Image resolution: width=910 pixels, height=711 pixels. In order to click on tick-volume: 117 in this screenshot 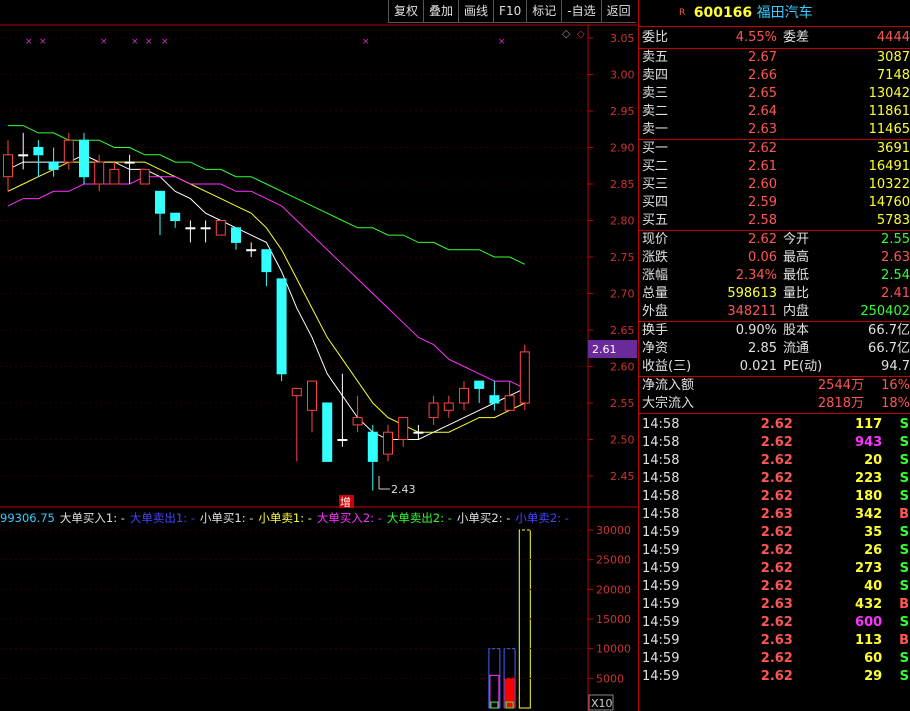, I will do `click(869, 424)`.